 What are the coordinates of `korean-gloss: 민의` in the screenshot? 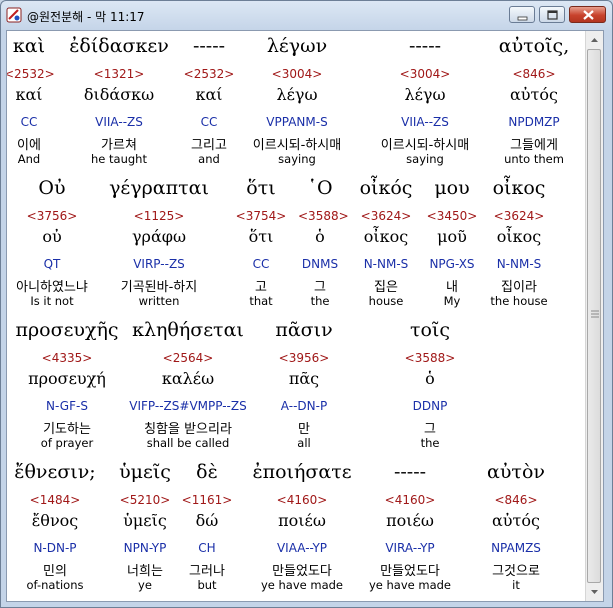 It's located at (55, 571).